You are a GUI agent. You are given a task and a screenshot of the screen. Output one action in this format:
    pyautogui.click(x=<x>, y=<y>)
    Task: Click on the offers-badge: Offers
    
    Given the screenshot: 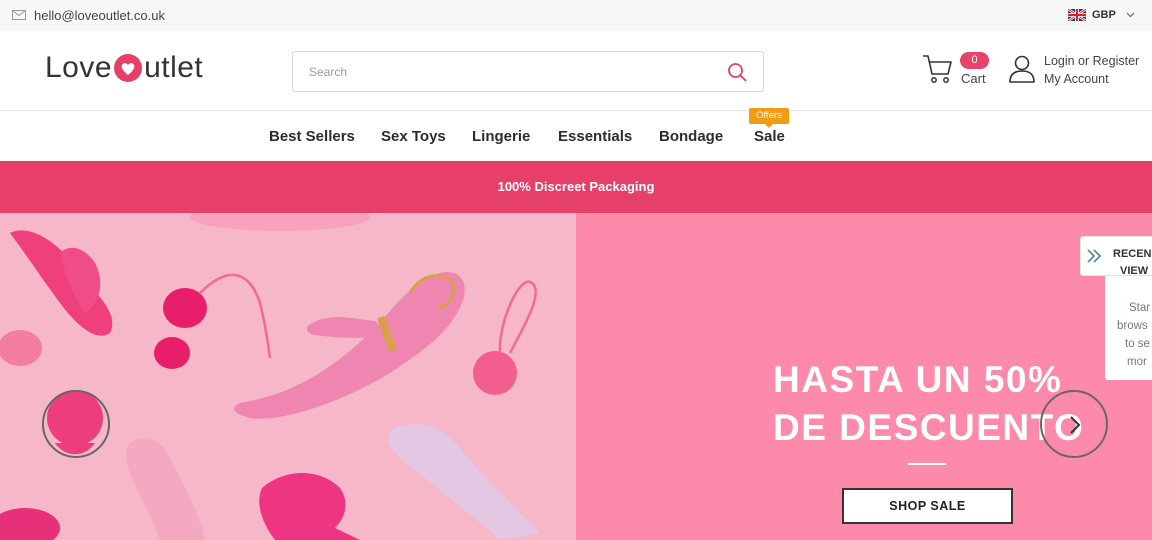 What is the action you would take?
    pyautogui.click(x=769, y=118)
    